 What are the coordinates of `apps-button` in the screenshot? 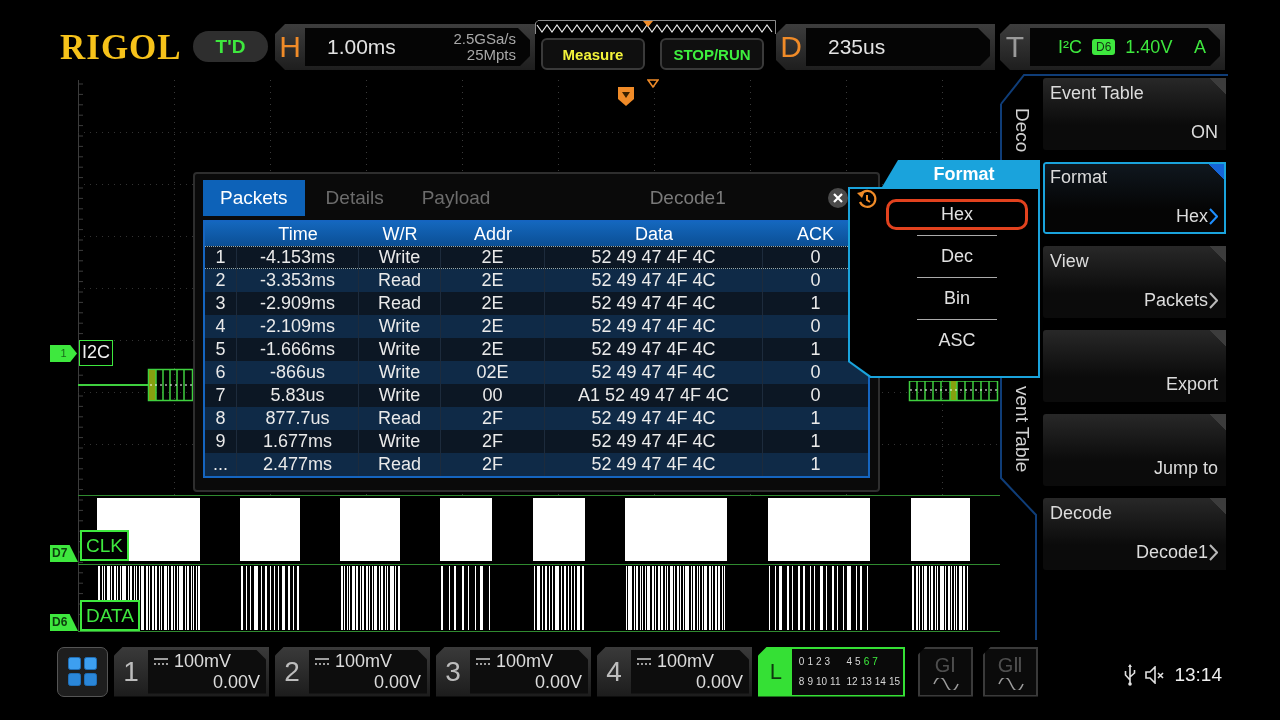 It's located at (82, 671).